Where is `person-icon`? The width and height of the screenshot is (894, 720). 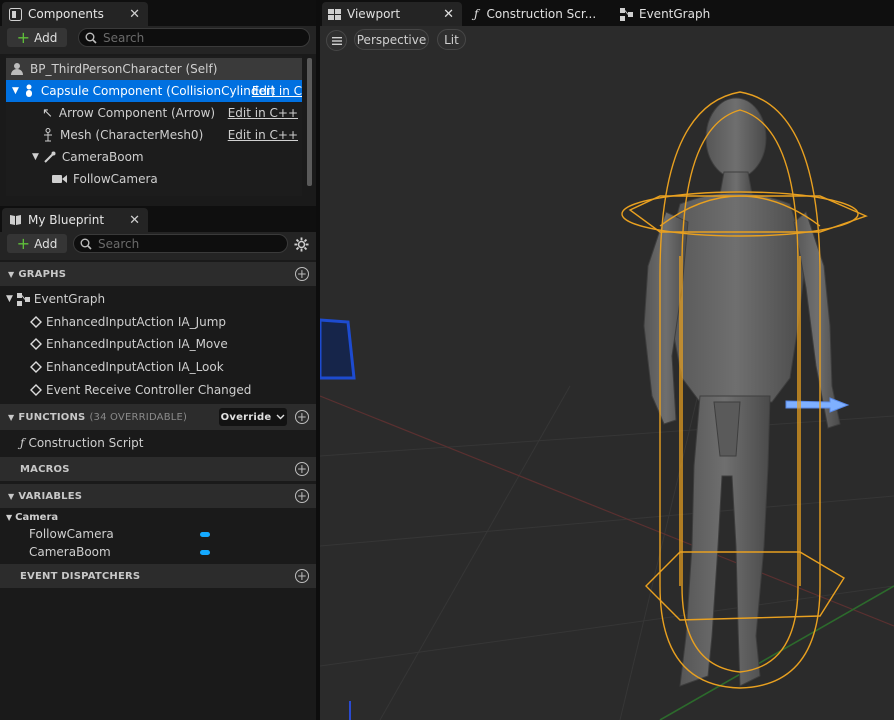 person-icon is located at coordinates (17, 69).